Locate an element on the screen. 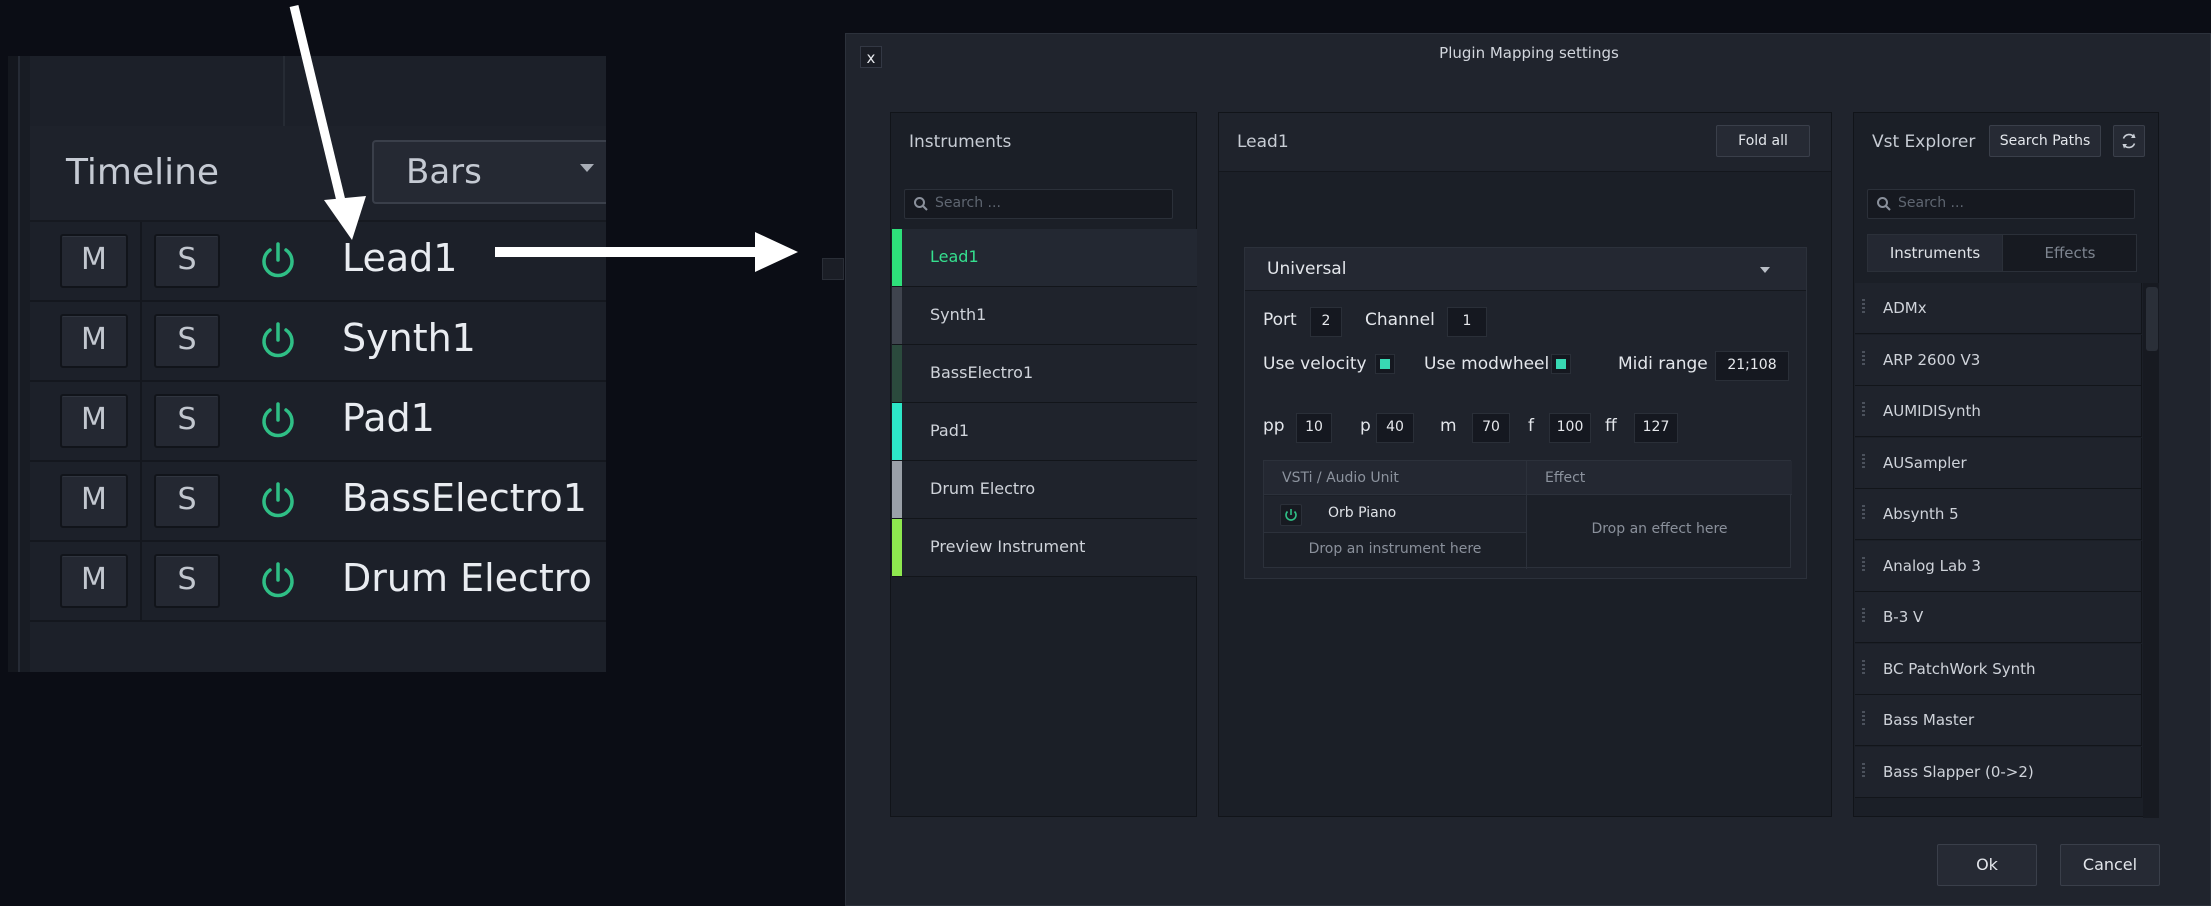 This screenshot has width=2211, height=906. dynamic-value-field: 40 is located at coordinates (1395, 428).